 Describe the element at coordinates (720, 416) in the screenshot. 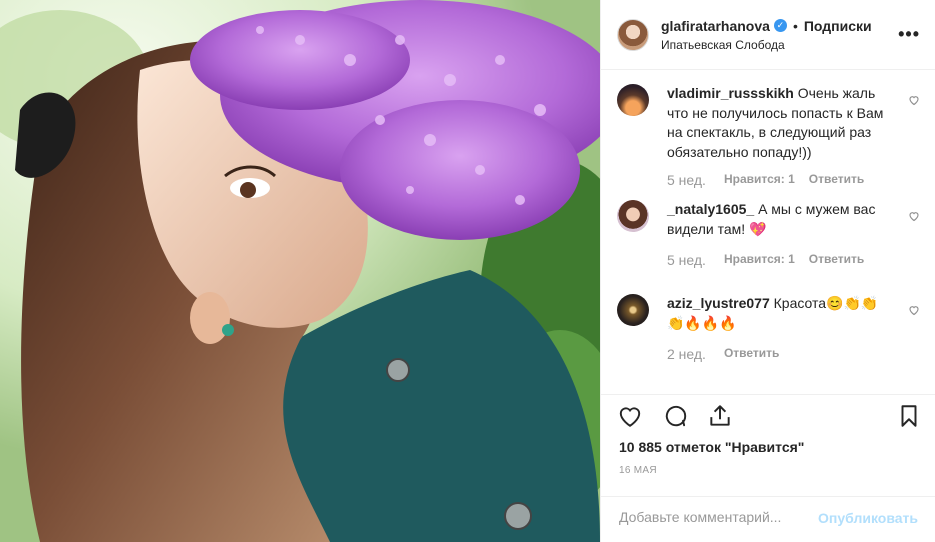

I see `share-icon` at that location.